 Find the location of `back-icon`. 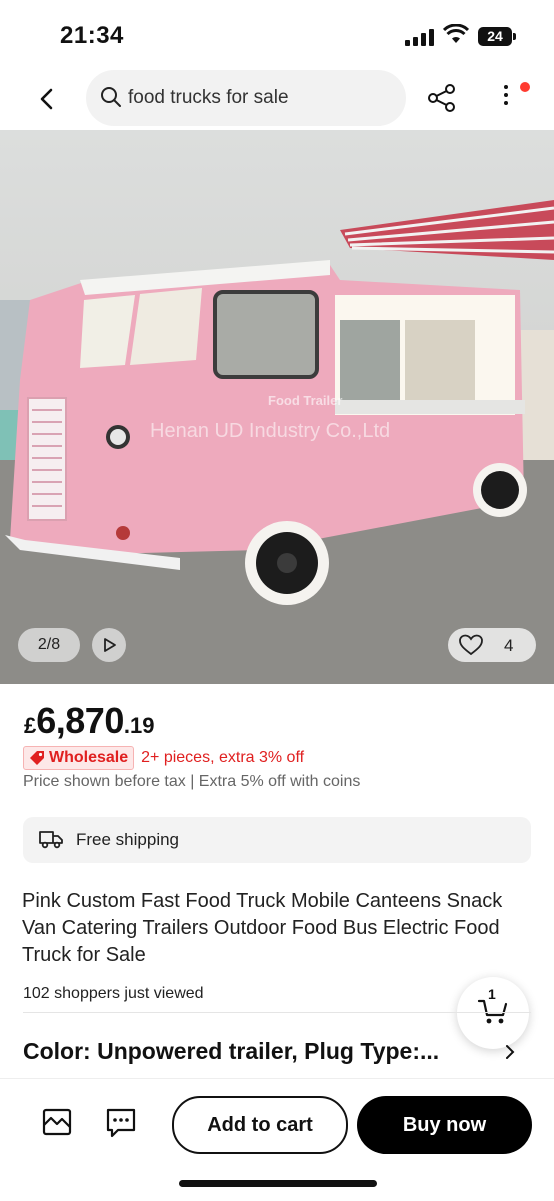

back-icon is located at coordinates (47, 99).